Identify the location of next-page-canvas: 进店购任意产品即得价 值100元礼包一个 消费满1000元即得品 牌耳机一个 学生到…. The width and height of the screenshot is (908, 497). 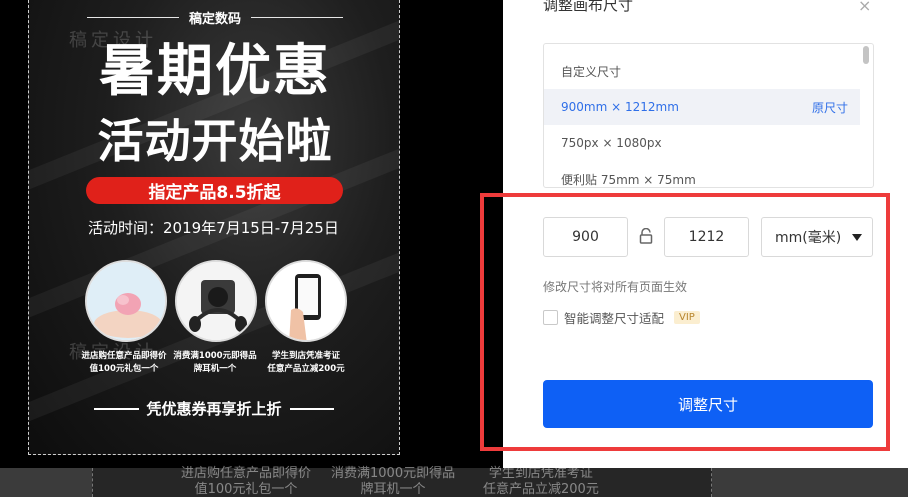
(402, 481).